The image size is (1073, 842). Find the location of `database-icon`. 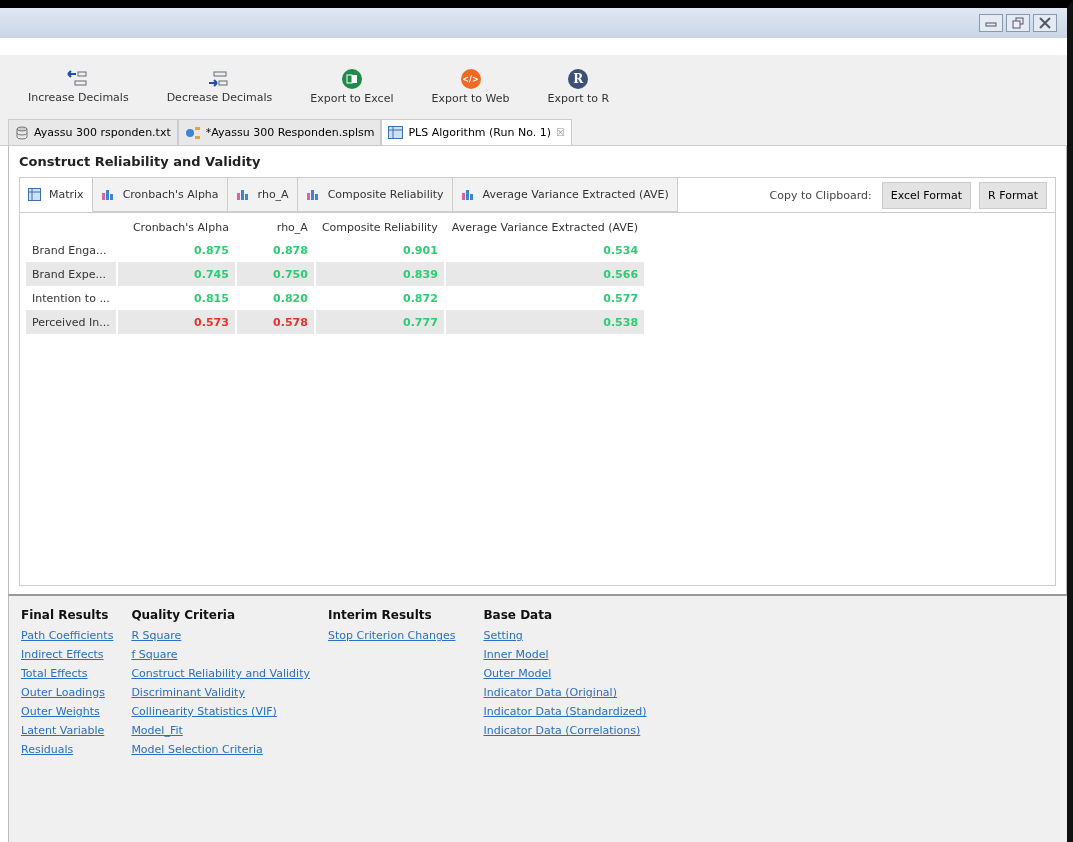

database-icon is located at coordinates (22, 132).